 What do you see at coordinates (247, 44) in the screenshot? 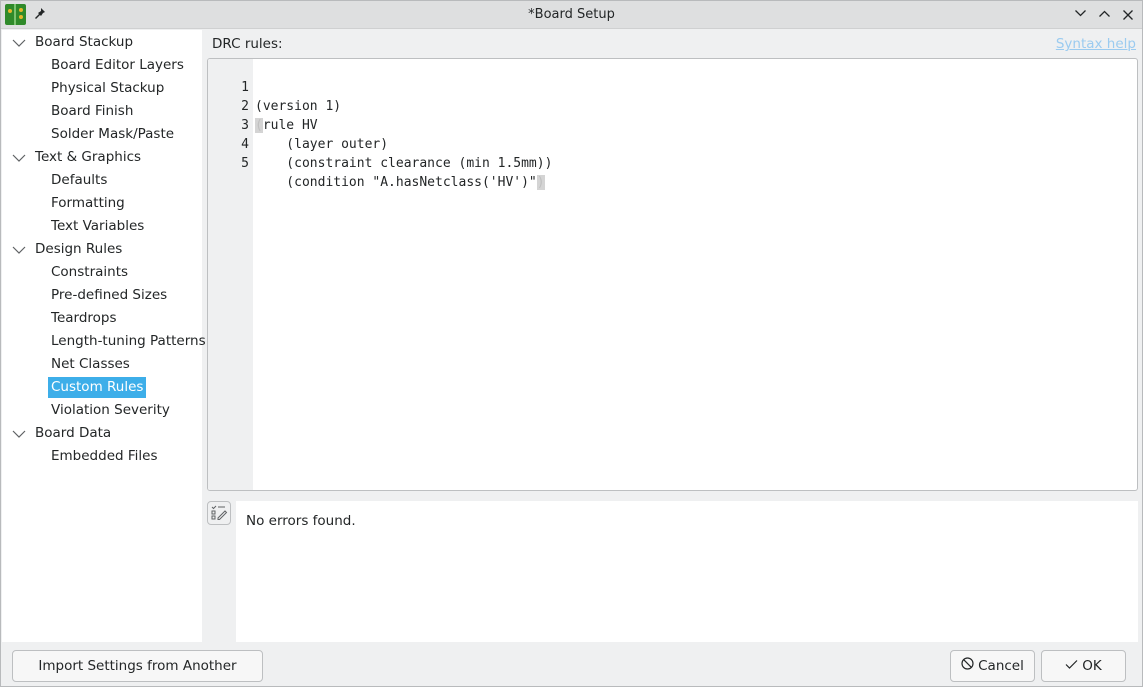
I see `drc-rules-label: DRC rules:` at bounding box center [247, 44].